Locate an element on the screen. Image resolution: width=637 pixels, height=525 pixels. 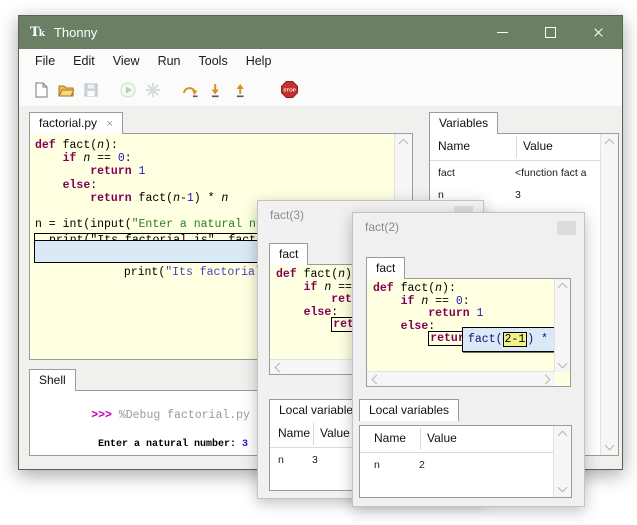
shell-tab-label: Shell is located at coordinates (52, 380).